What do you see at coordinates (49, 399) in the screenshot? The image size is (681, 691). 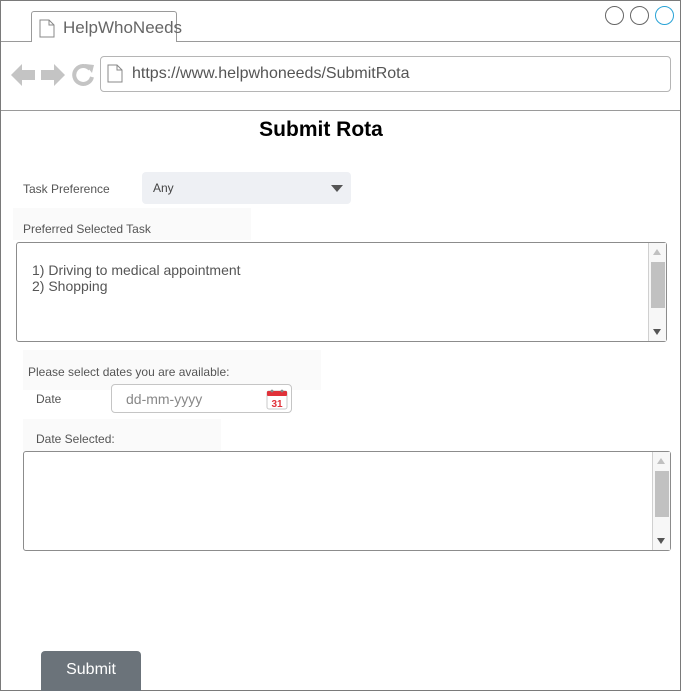 I see `date-label: Date` at bounding box center [49, 399].